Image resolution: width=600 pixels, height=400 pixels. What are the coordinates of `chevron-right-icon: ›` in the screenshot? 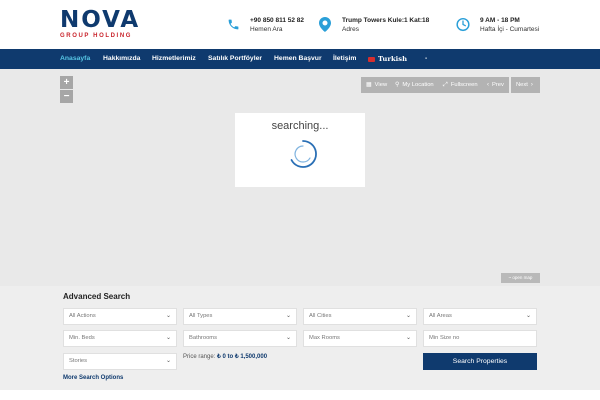 It's located at (531, 85).